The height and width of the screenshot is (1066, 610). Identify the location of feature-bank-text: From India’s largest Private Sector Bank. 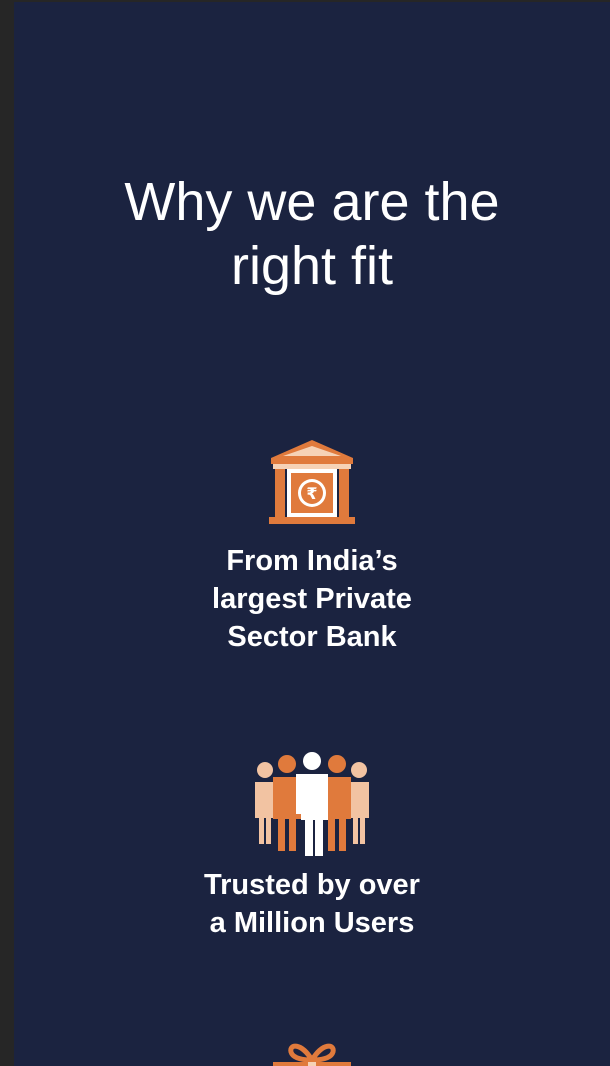
(312, 599).